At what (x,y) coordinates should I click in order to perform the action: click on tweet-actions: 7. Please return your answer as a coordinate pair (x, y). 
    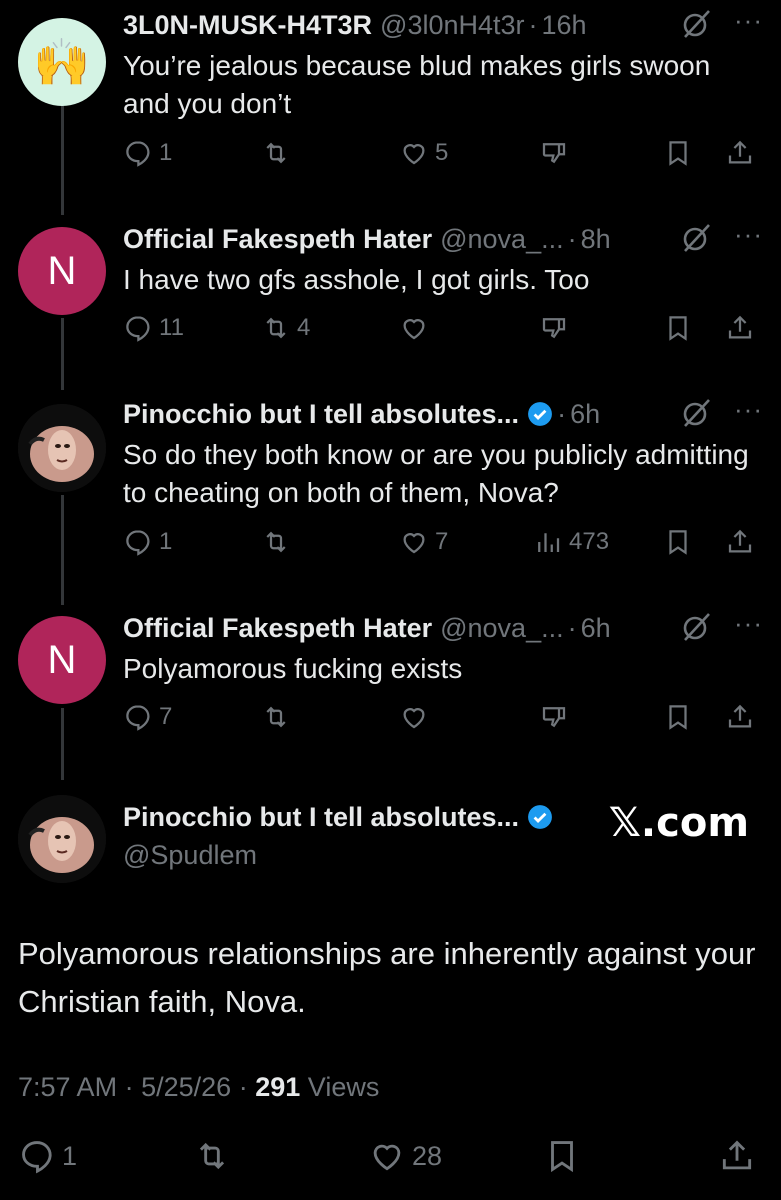
    Looking at the image, I should click on (443, 722).